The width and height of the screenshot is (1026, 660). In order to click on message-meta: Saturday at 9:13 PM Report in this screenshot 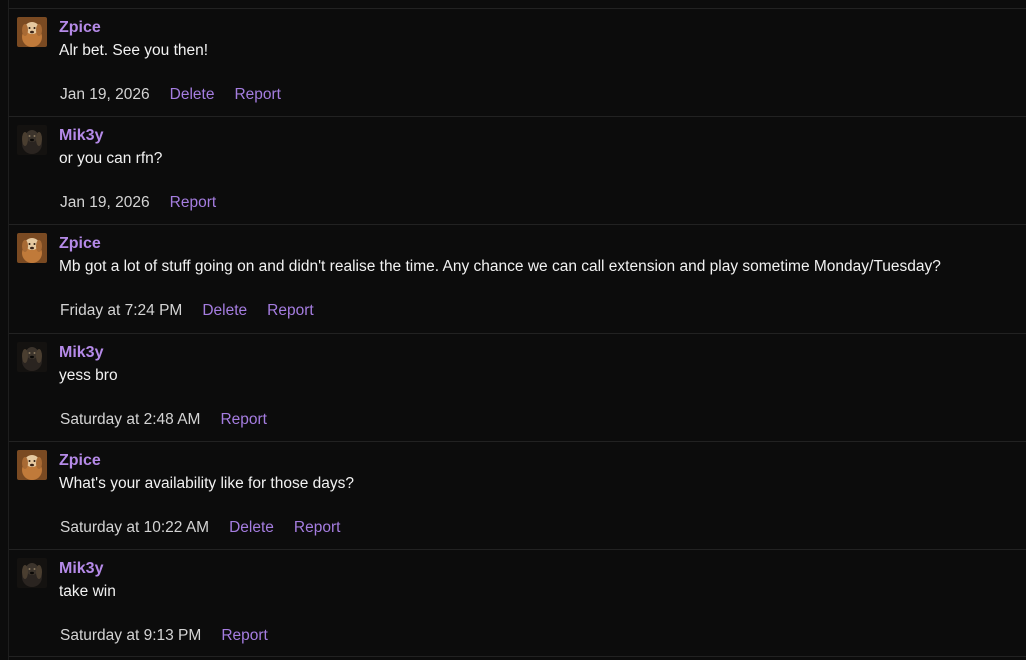, I will do `click(174, 636)`.